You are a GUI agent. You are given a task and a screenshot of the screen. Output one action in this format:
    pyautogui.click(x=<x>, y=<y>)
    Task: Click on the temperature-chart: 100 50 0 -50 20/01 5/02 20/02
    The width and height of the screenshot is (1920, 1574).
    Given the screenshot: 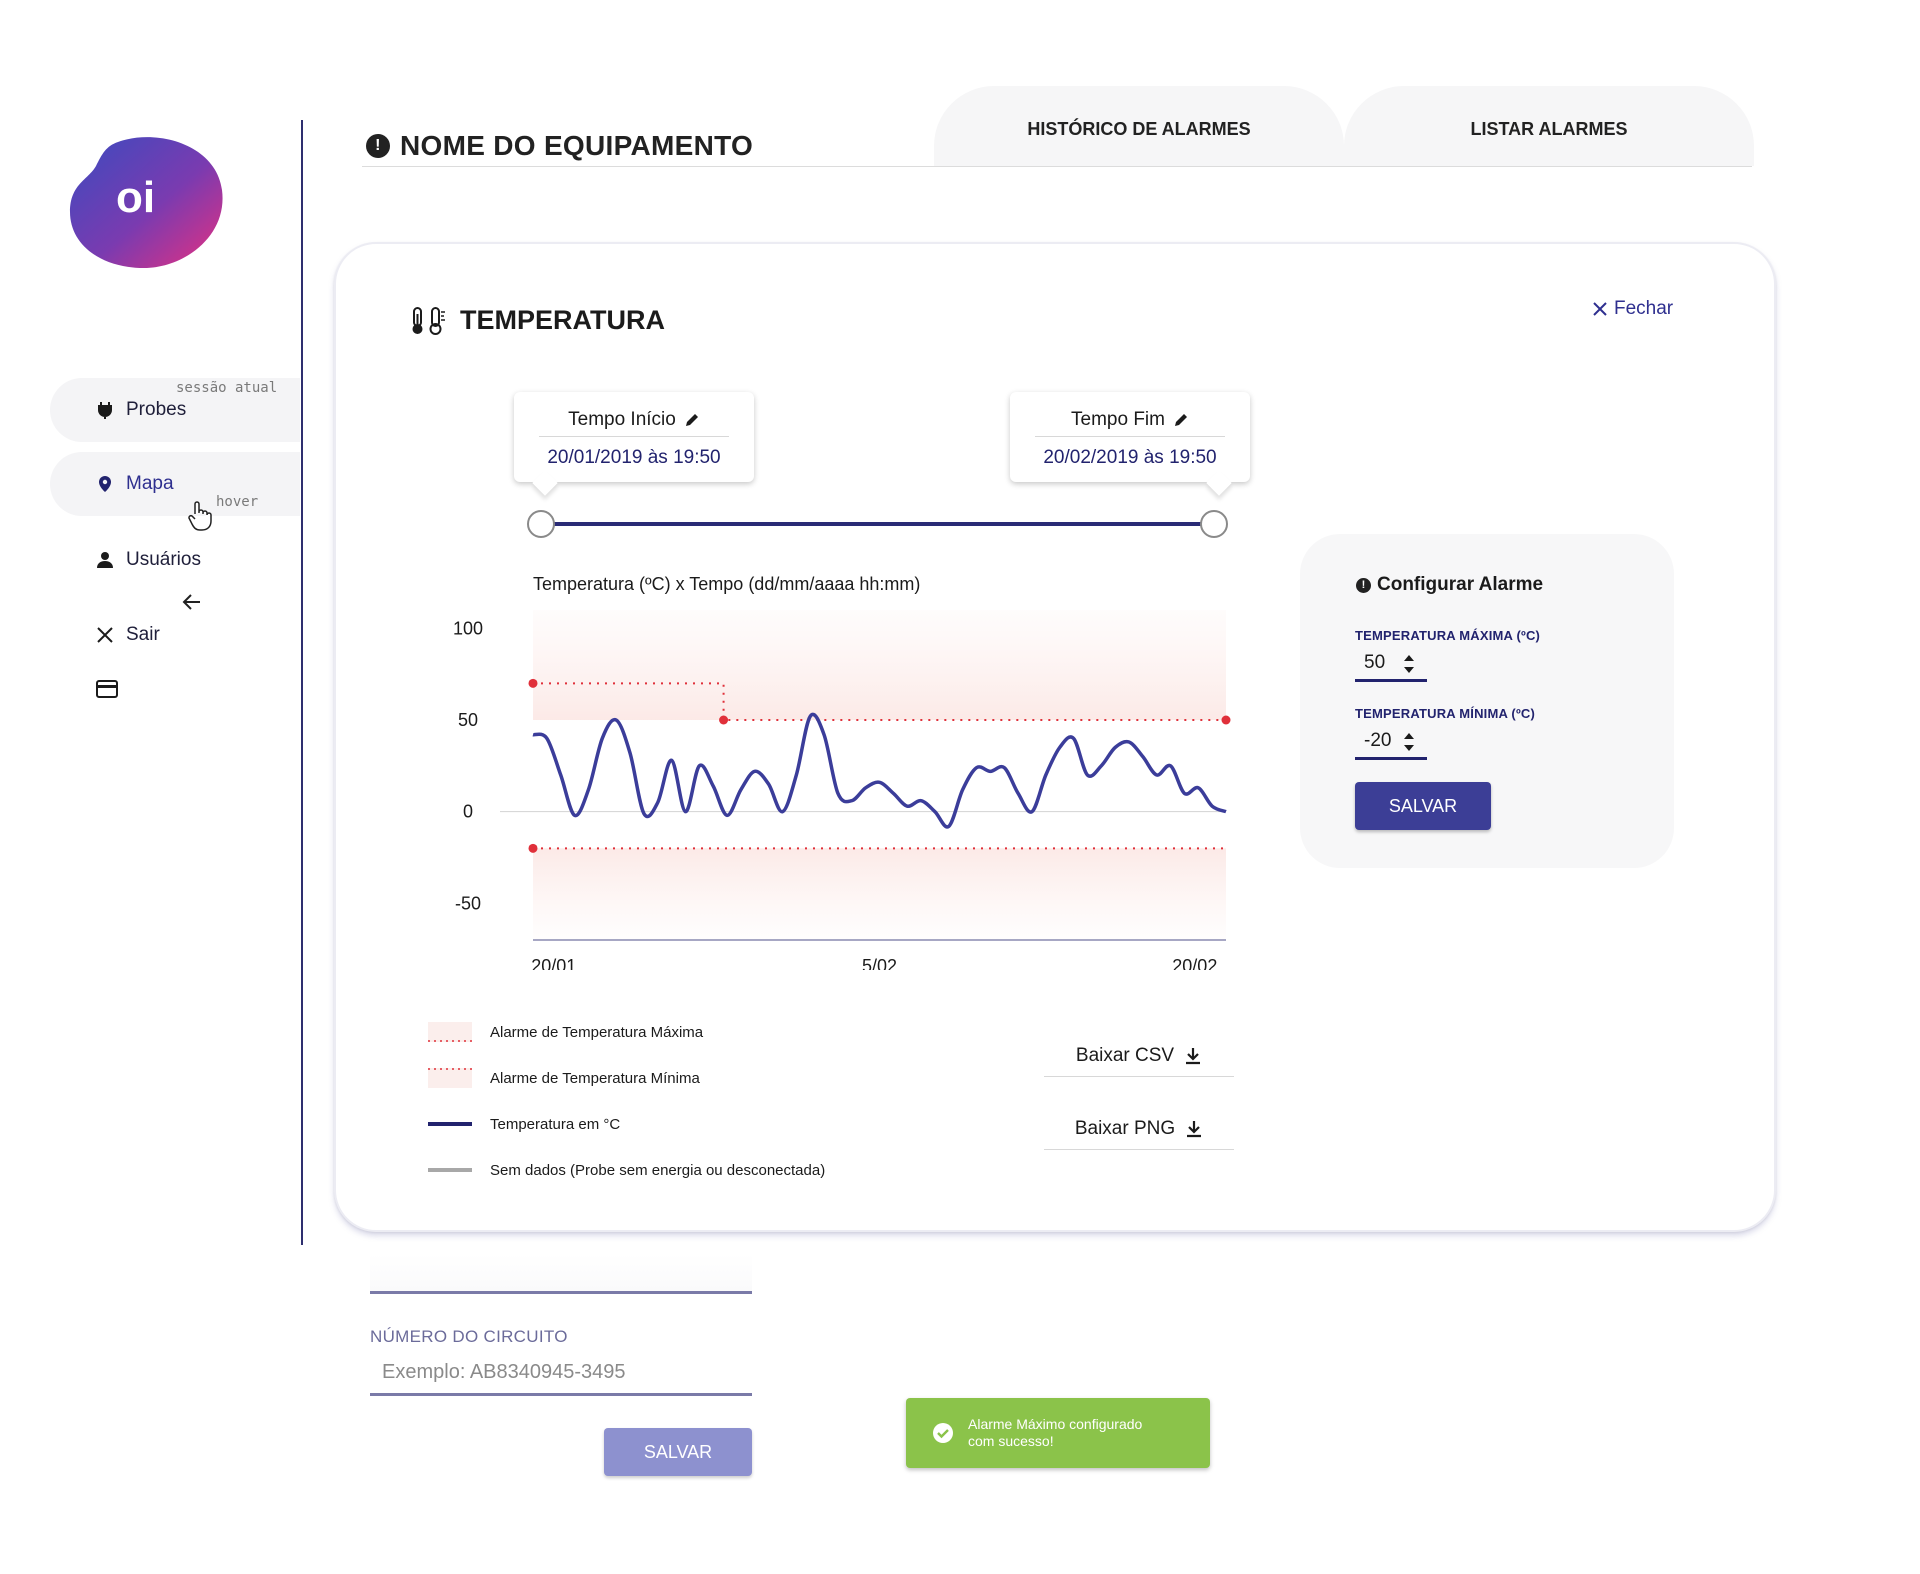 What is the action you would take?
    pyautogui.click(x=842, y=790)
    